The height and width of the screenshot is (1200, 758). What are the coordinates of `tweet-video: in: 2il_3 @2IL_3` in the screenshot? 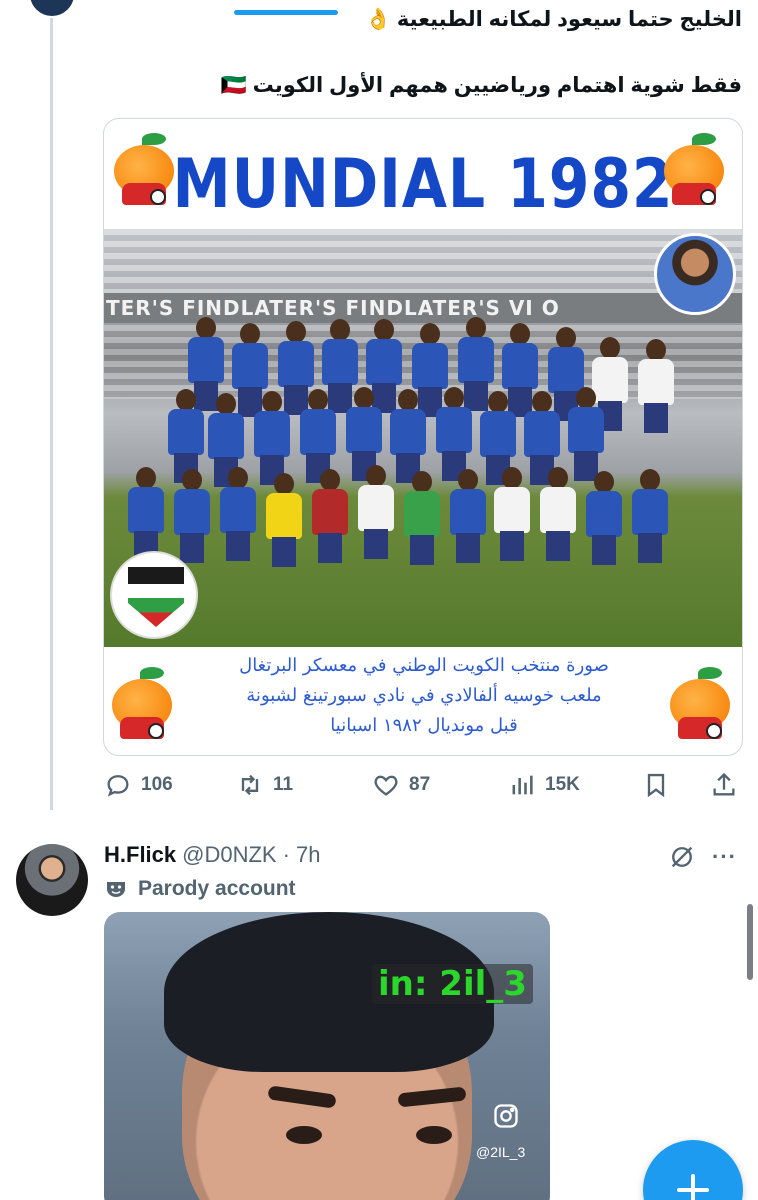 It's located at (327, 1056).